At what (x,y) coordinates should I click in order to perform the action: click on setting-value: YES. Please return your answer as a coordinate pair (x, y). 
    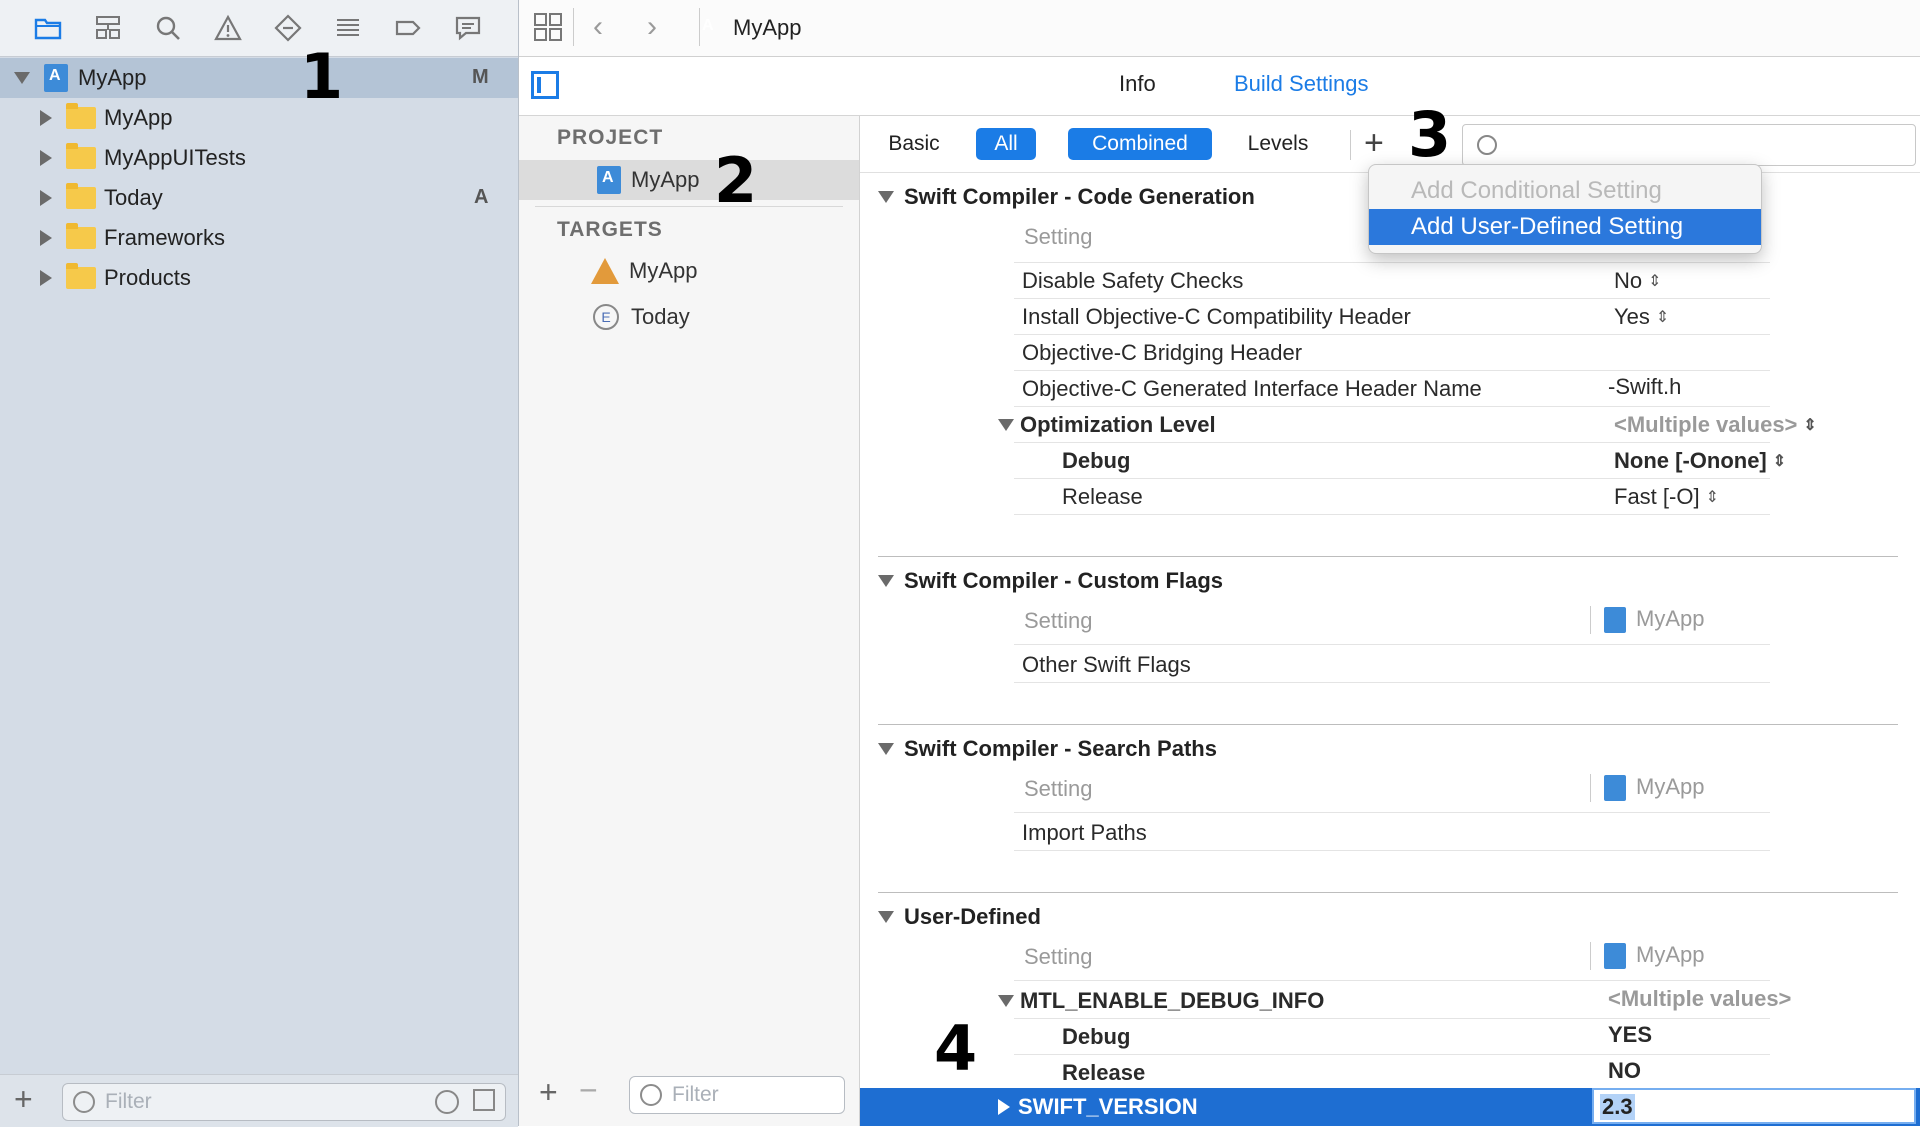
    Looking at the image, I should click on (1630, 1035).